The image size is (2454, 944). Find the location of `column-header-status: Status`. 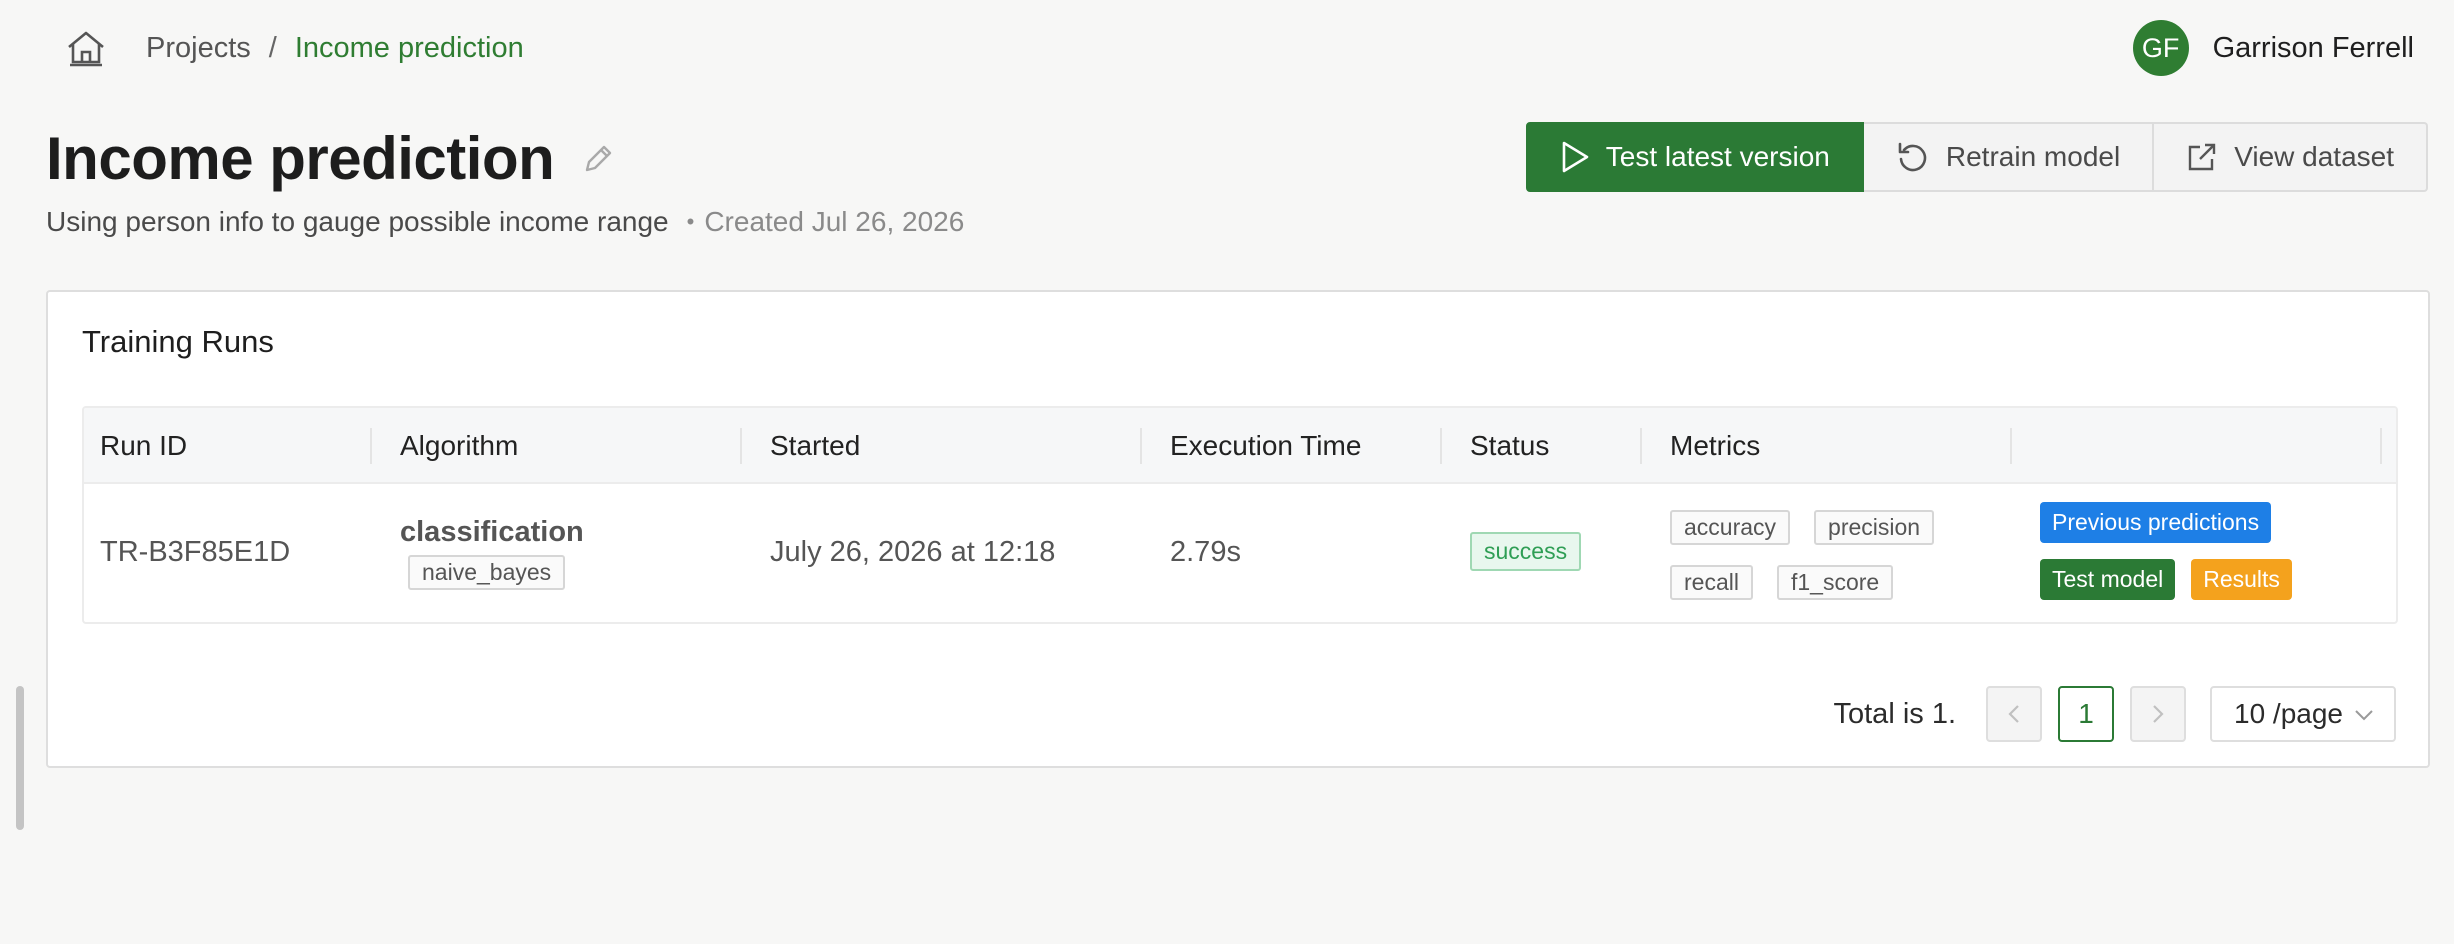

column-header-status: Status is located at coordinates (1509, 446).